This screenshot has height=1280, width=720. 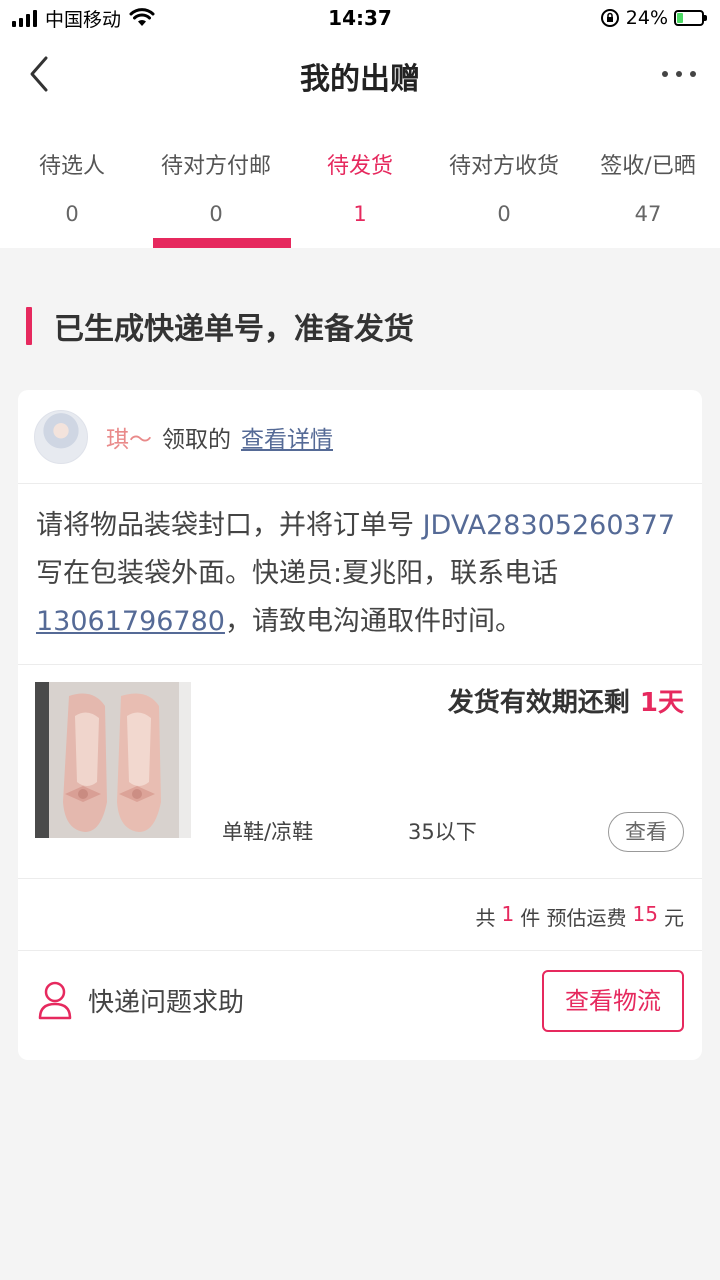 I want to click on deadline-label: 发货有效期还剩, so click(x=538, y=703).